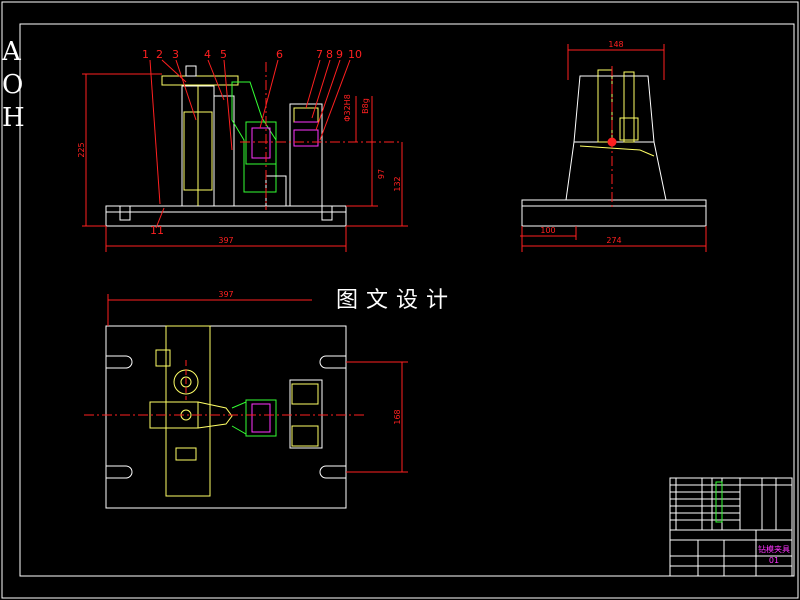 The image size is (800, 600). Describe the element at coordinates (615, 44) in the screenshot. I see `dim-side-top-width: 148` at that location.